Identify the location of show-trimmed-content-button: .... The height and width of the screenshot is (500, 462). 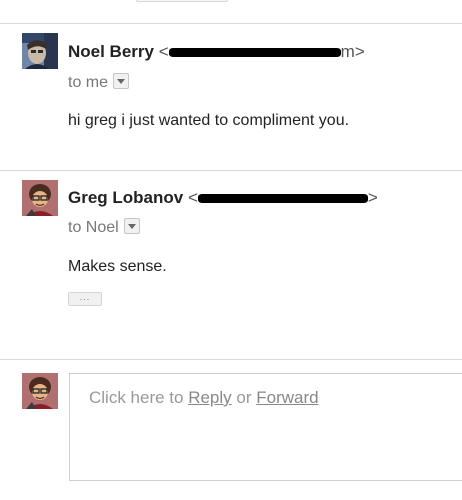
(85, 299).